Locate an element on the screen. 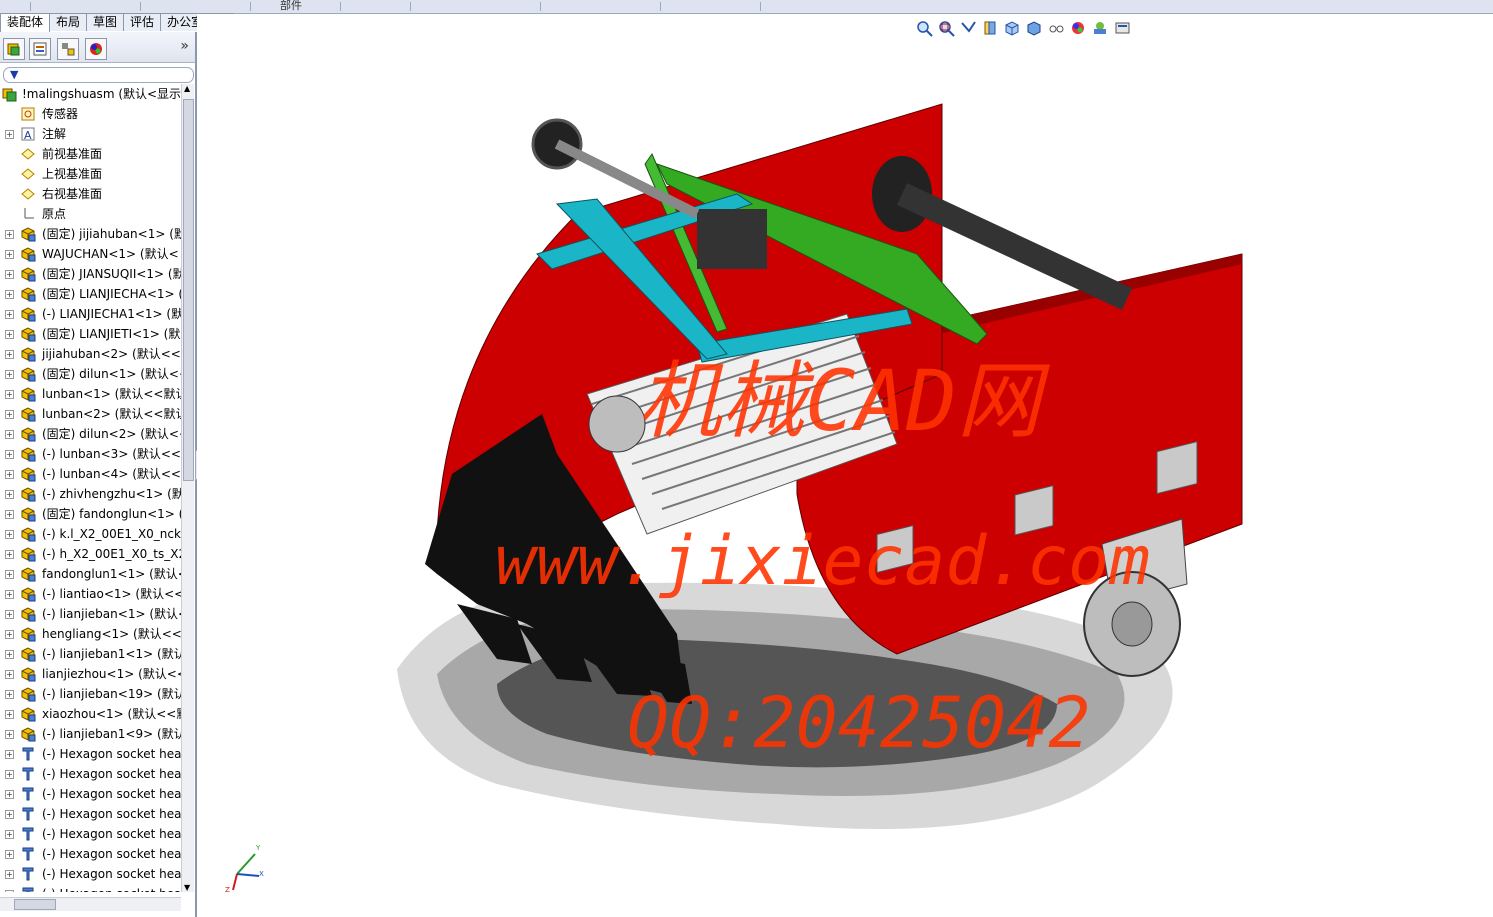 The height and width of the screenshot is (917, 1493). tree-filter-input: ▼ is located at coordinates (98, 75).